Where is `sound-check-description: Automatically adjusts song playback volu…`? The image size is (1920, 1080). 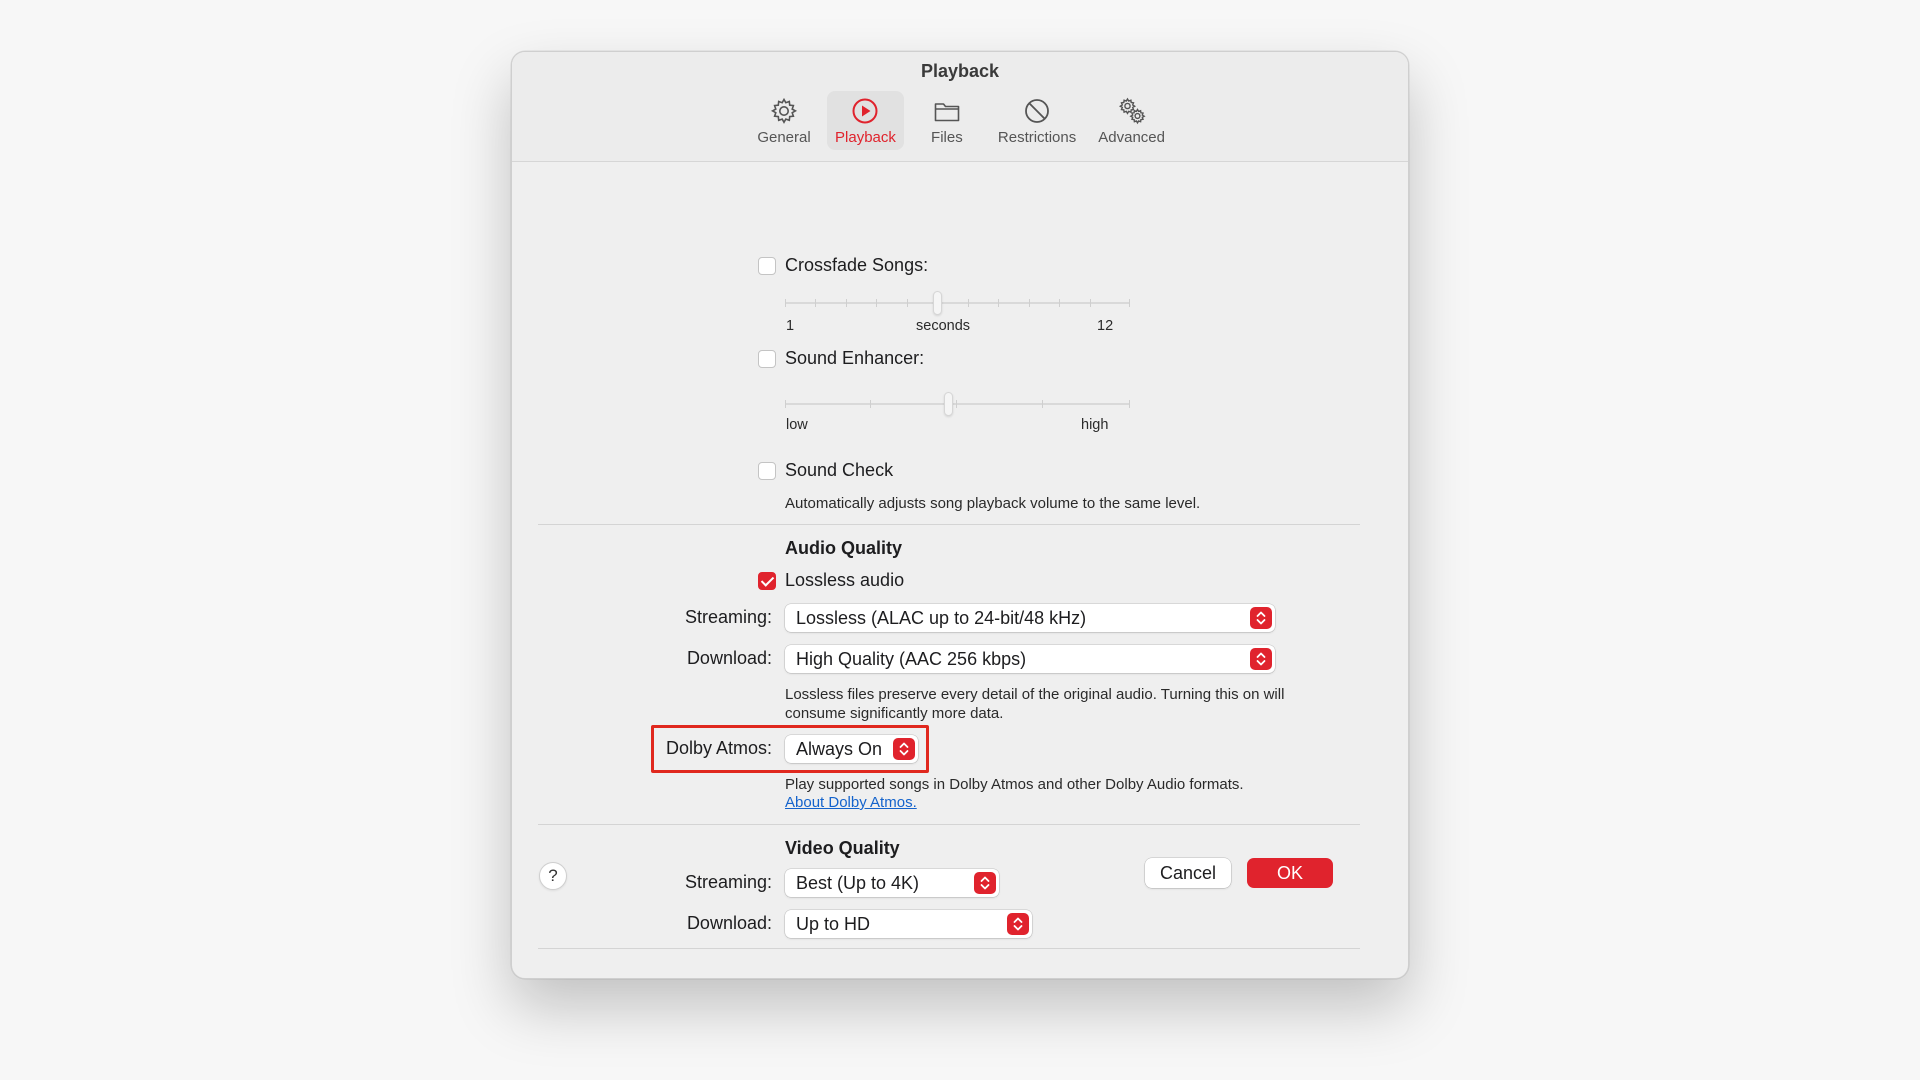 sound-check-description: Automatically adjusts song playback volu… is located at coordinates (993, 503).